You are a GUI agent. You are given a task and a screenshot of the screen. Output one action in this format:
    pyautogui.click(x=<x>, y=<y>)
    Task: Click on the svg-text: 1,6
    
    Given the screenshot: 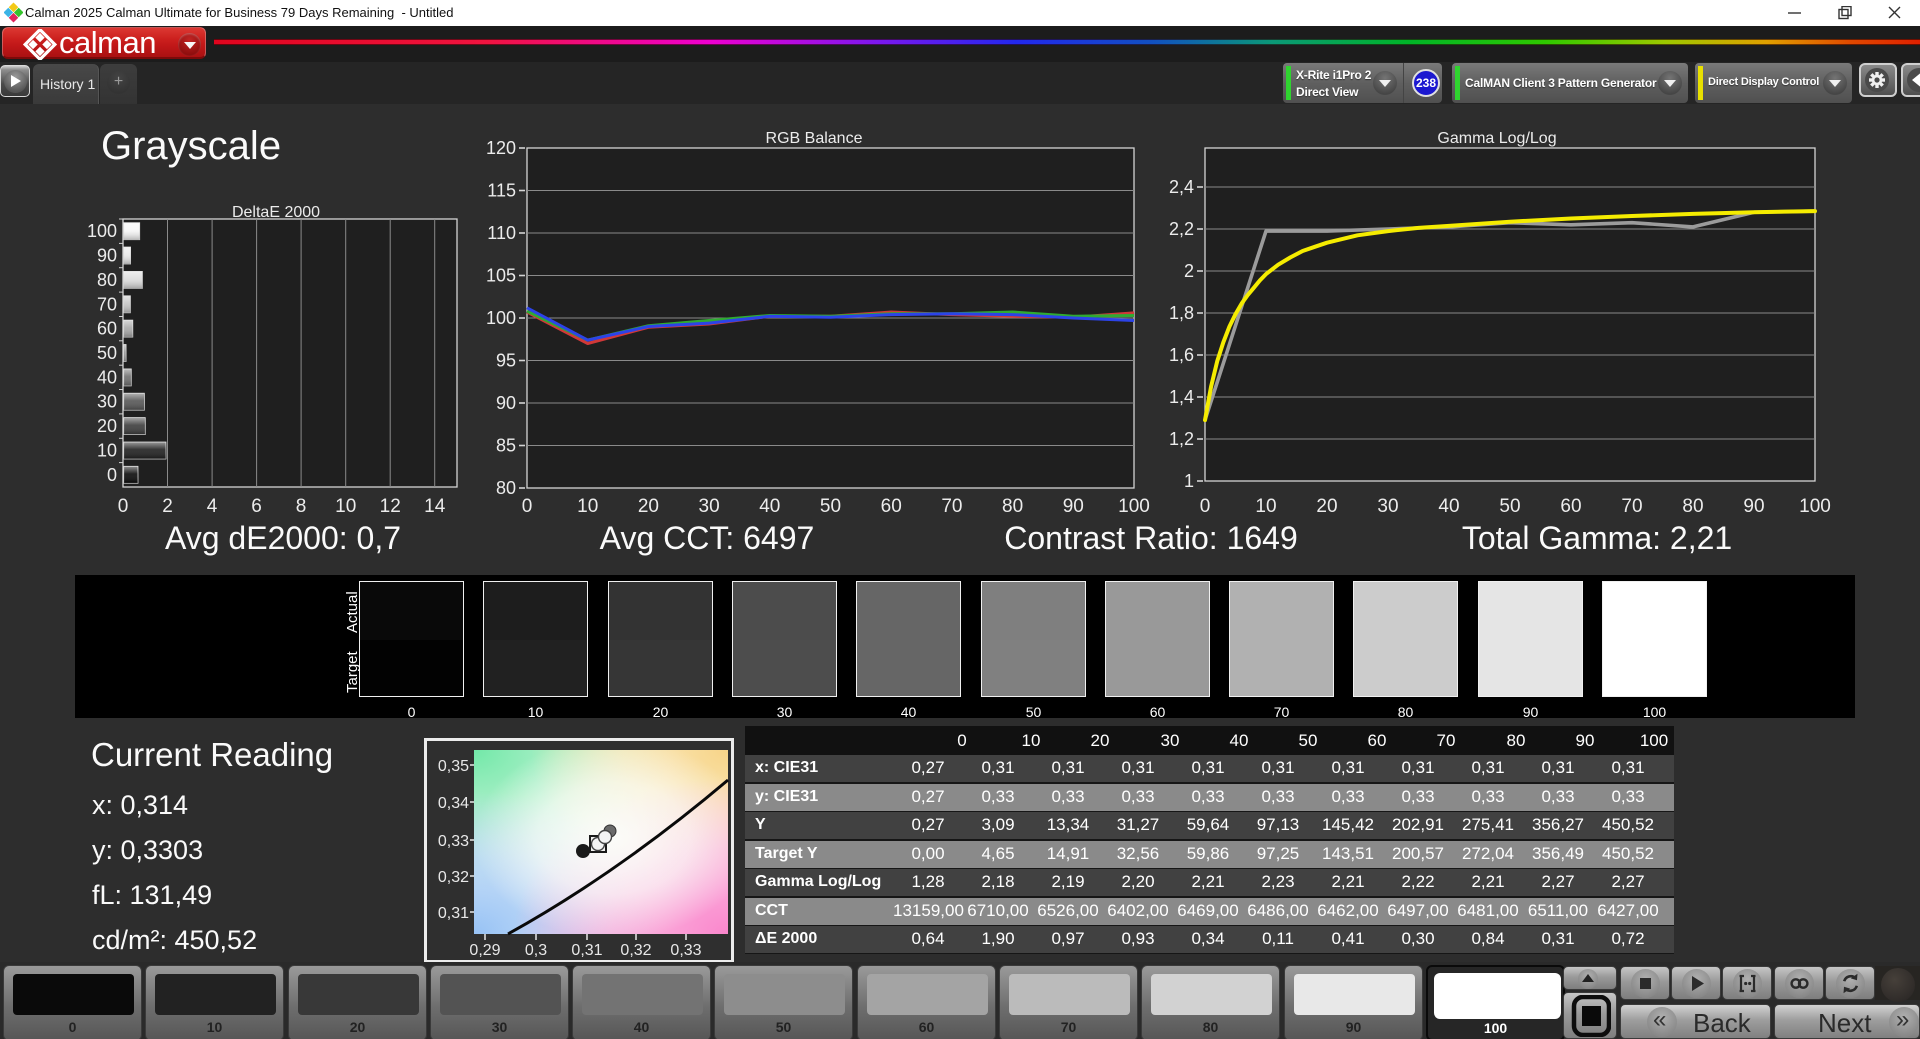 What is the action you would take?
    pyautogui.click(x=1181, y=355)
    